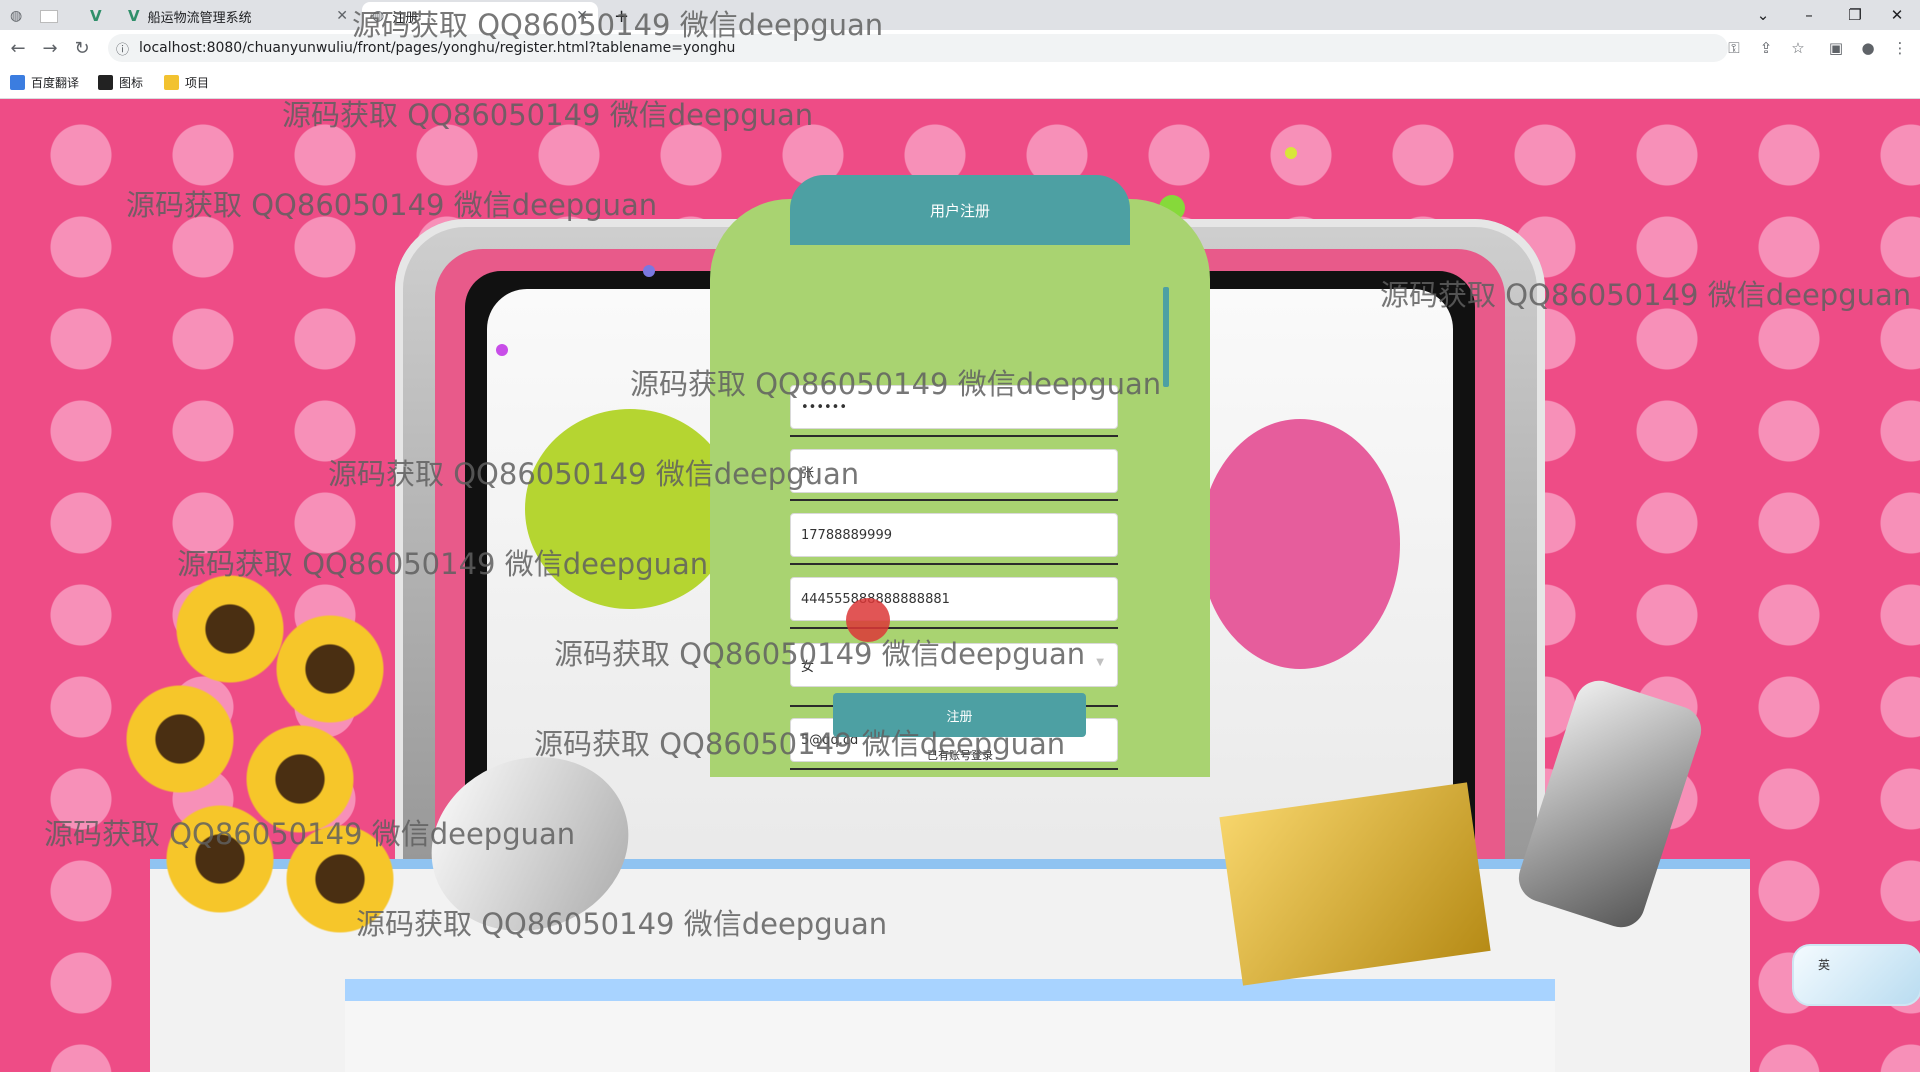 The width and height of the screenshot is (1920, 1072). Describe the element at coordinates (1900, 48) in the screenshot. I see `menu-icon: ⋮` at that location.